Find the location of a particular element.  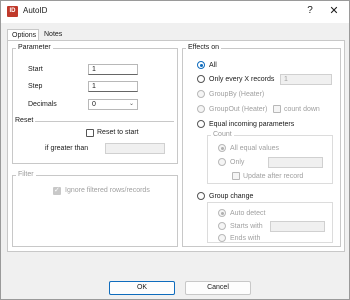

help-icon: ? is located at coordinates (310, 11).